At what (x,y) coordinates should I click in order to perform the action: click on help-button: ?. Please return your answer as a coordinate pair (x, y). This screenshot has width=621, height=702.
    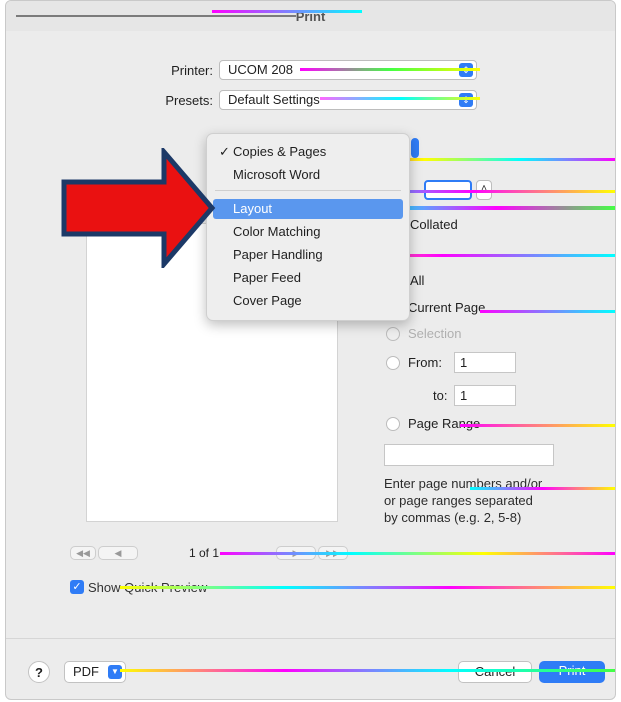
    Looking at the image, I should click on (39, 672).